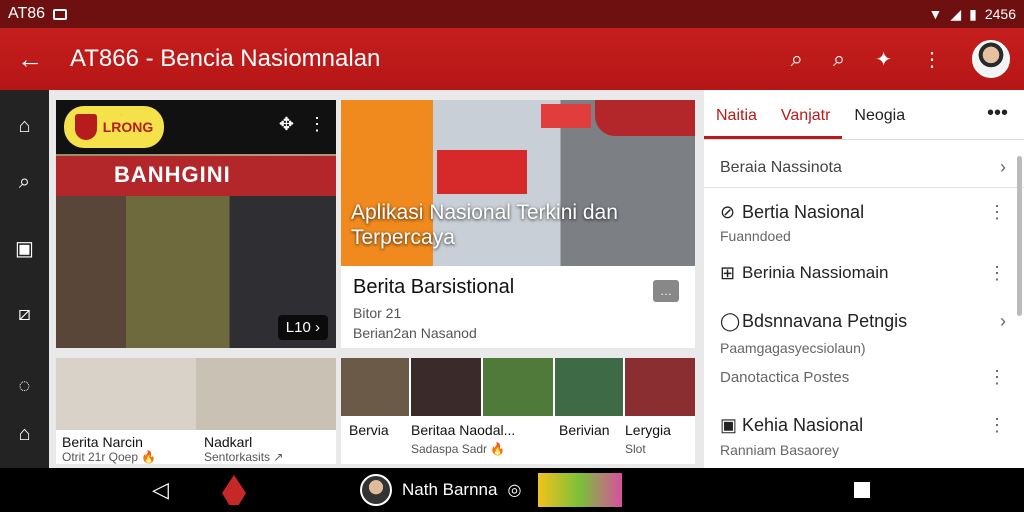 The width and height of the screenshot is (1024, 512). I want to click on tile-label: Nadkarl, so click(228, 442).